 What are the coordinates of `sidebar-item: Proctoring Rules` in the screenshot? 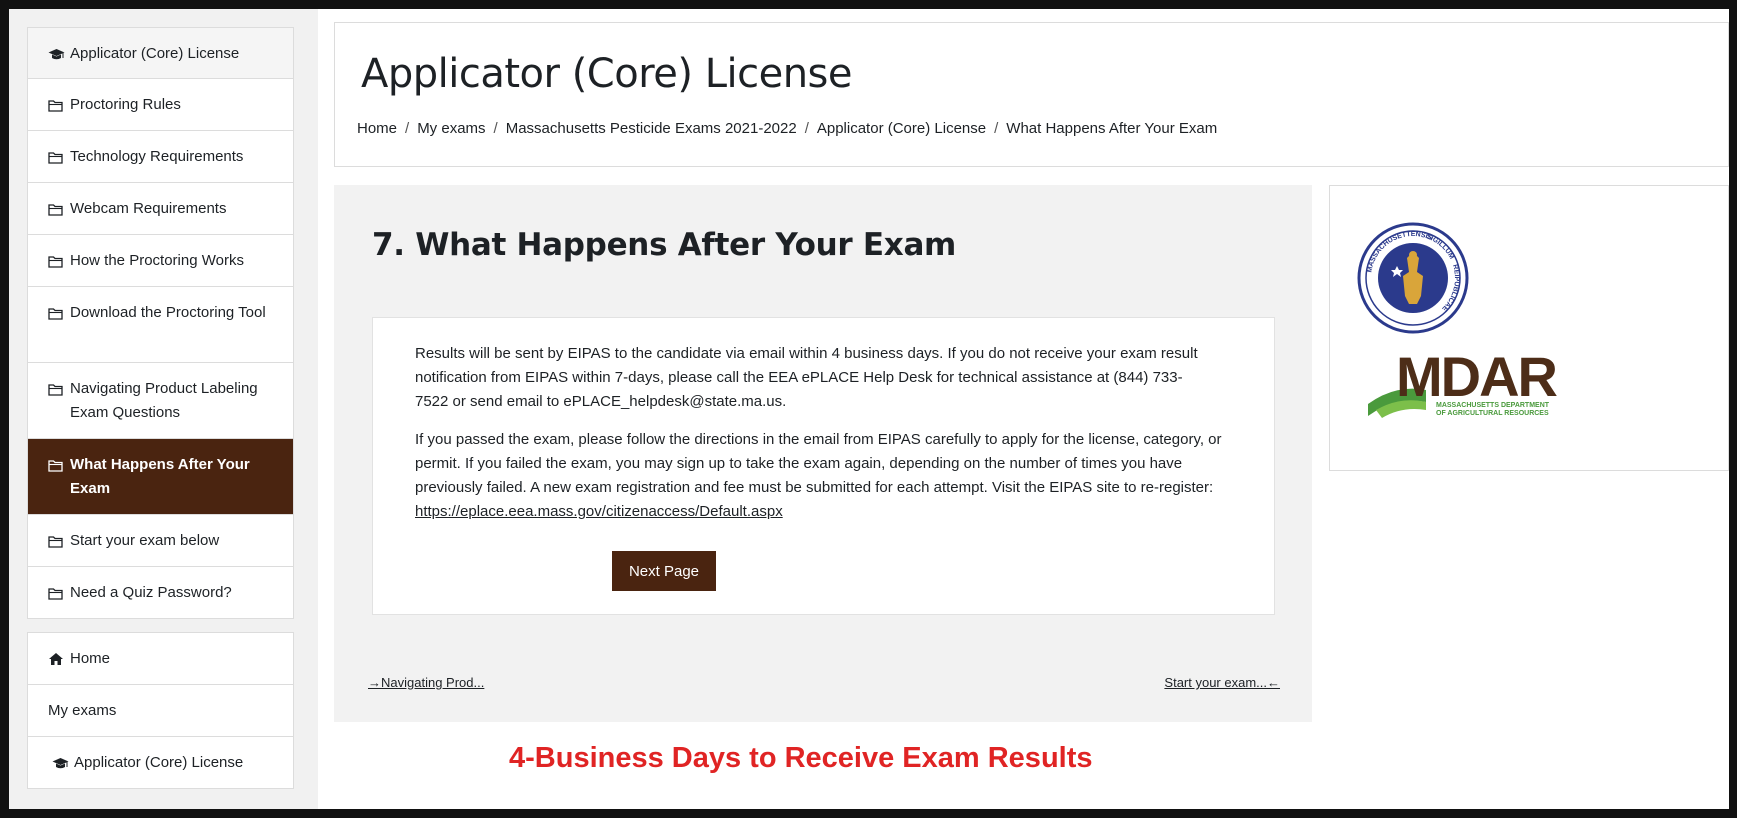 It's located at (160, 105).